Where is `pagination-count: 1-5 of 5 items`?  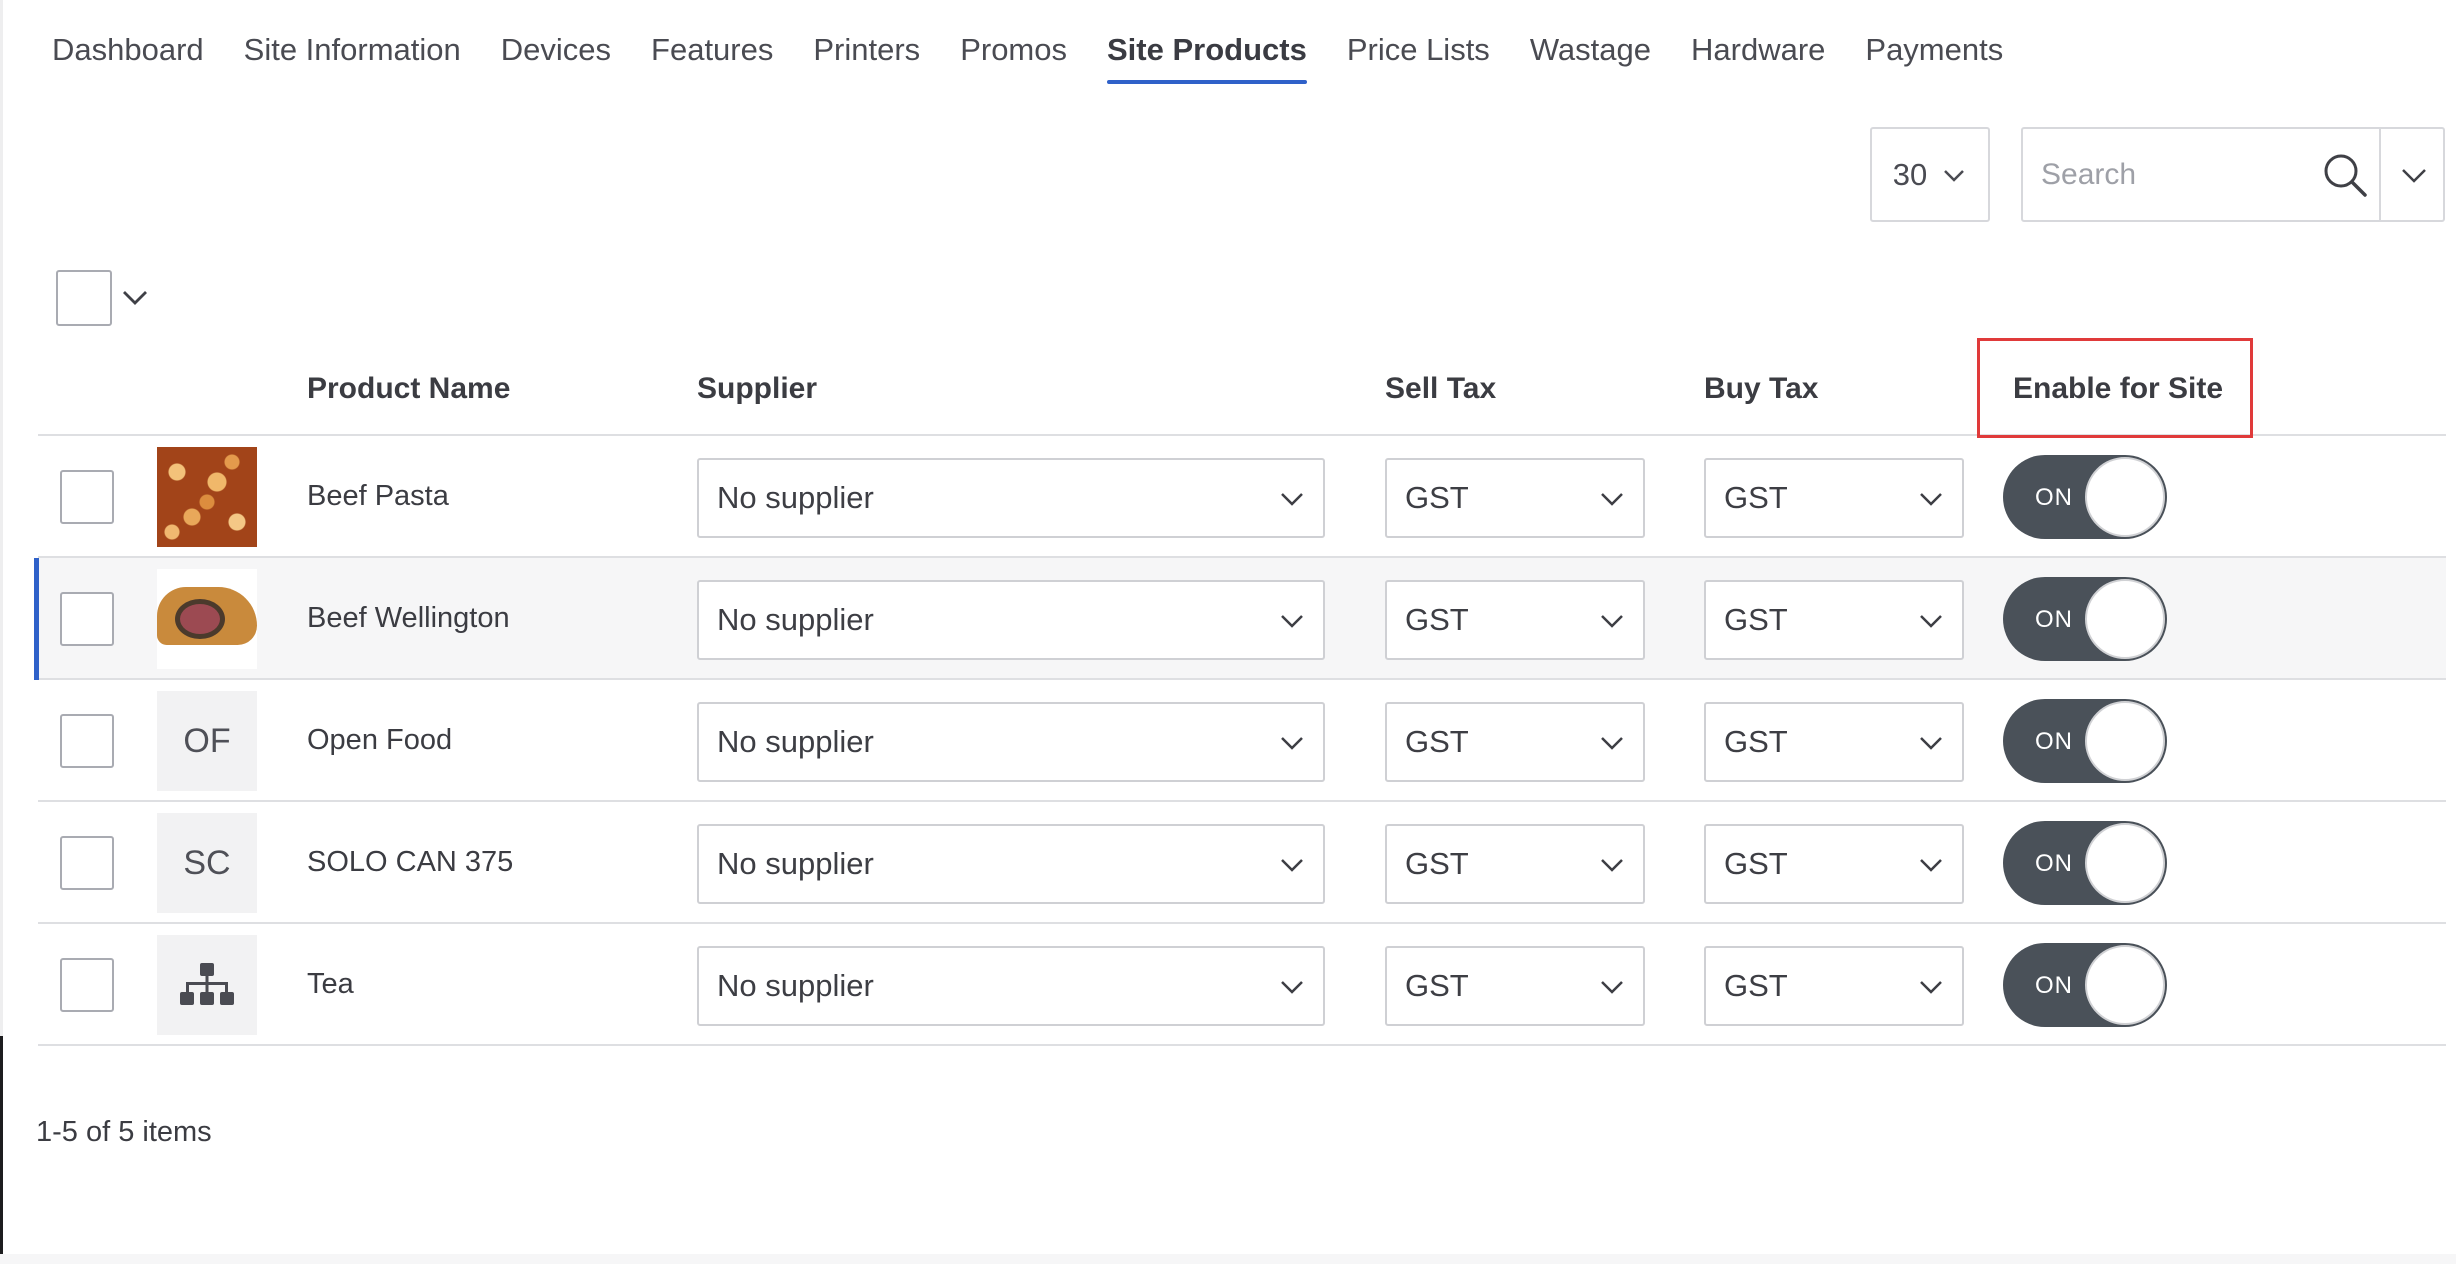 pagination-count: 1-5 of 5 items is located at coordinates (124, 1132).